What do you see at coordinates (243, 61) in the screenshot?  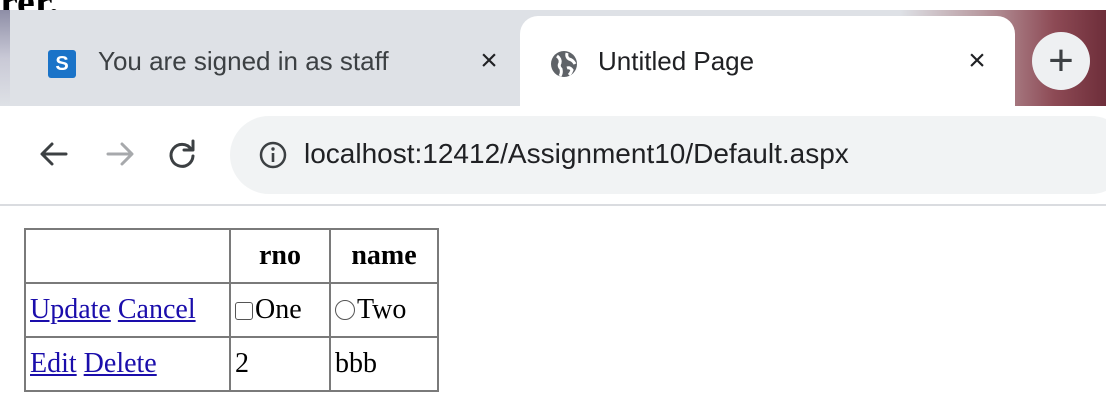 I see `tab-title: You are signed in as staff` at bounding box center [243, 61].